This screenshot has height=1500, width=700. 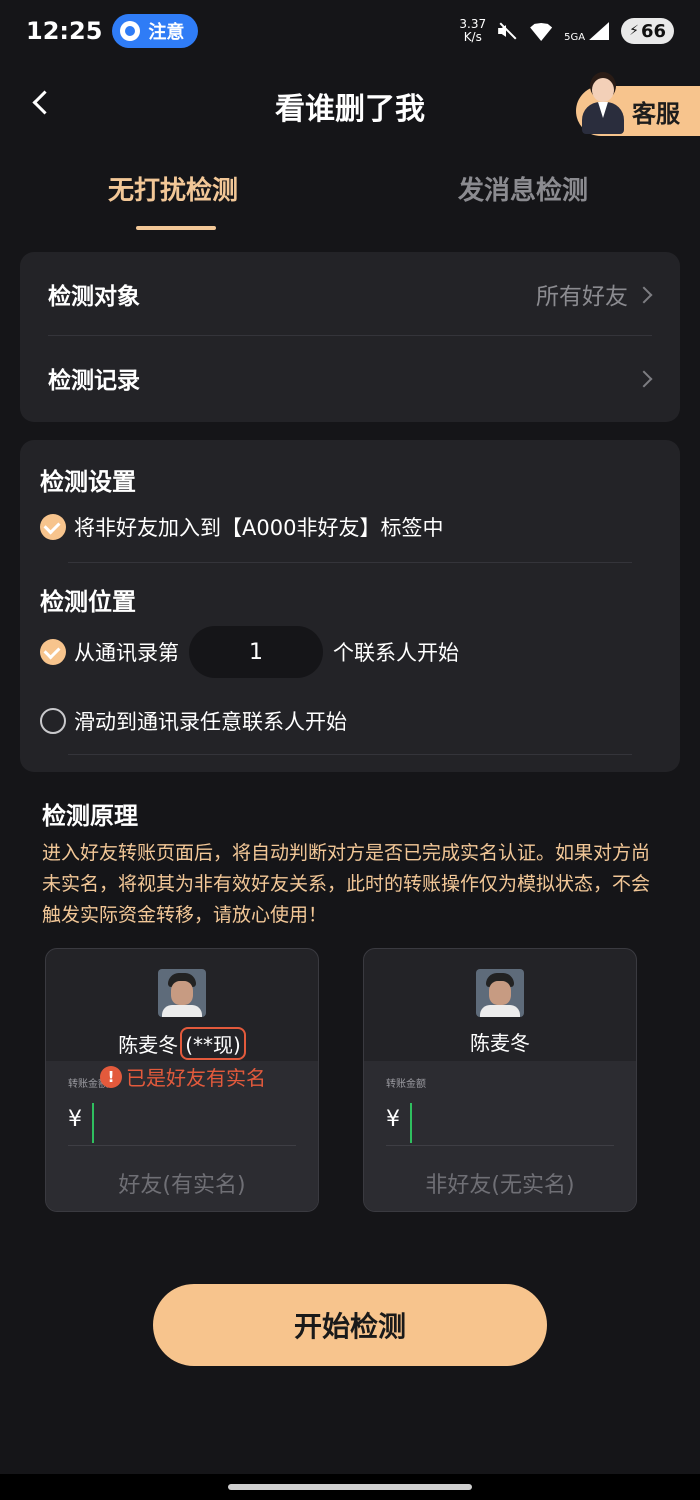 I want to click on status-time: 12:25, so click(x=64, y=31).